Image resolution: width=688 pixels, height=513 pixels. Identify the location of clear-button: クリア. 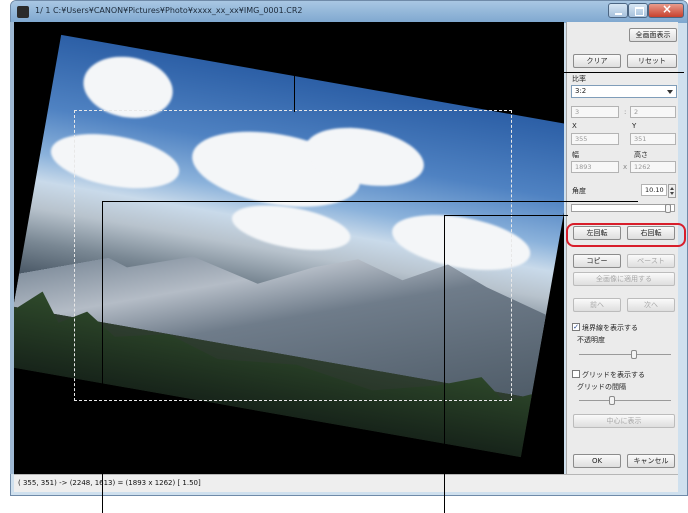
(597, 61).